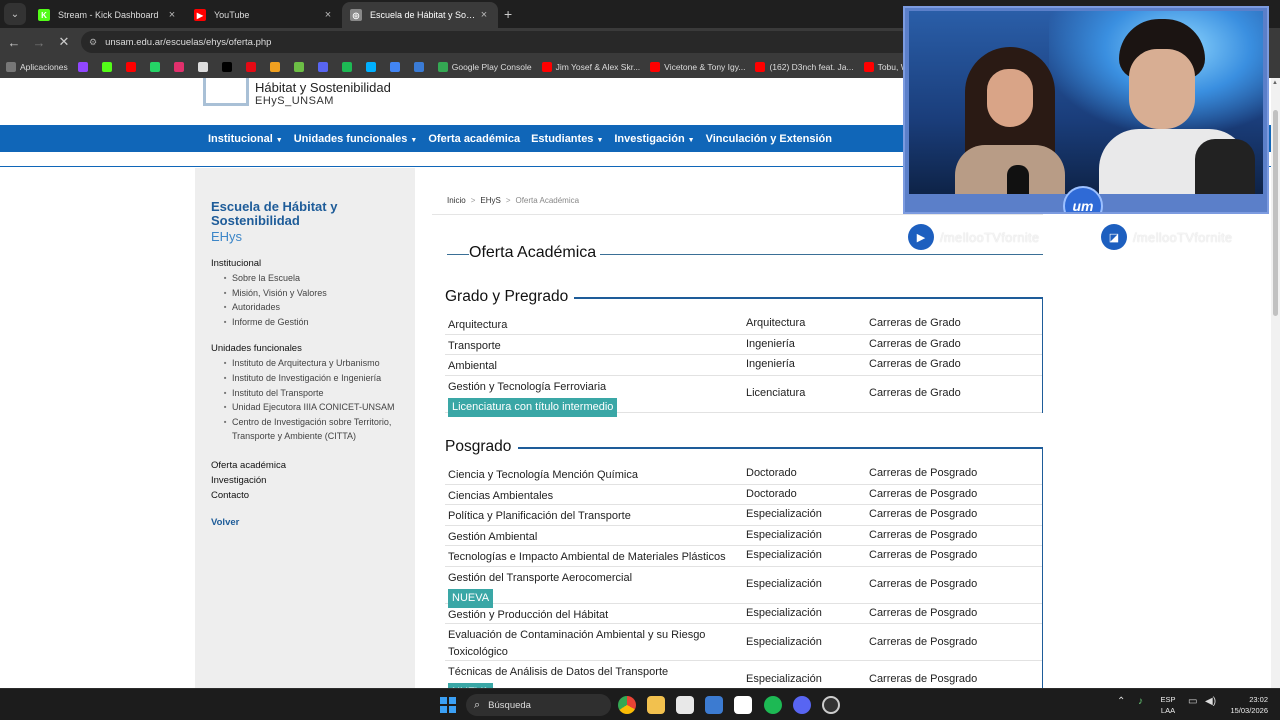  Describe the element at coordinates (313, 263) in the screenshot. I see `sidebar-heading-institucional: Institucional` at that location.